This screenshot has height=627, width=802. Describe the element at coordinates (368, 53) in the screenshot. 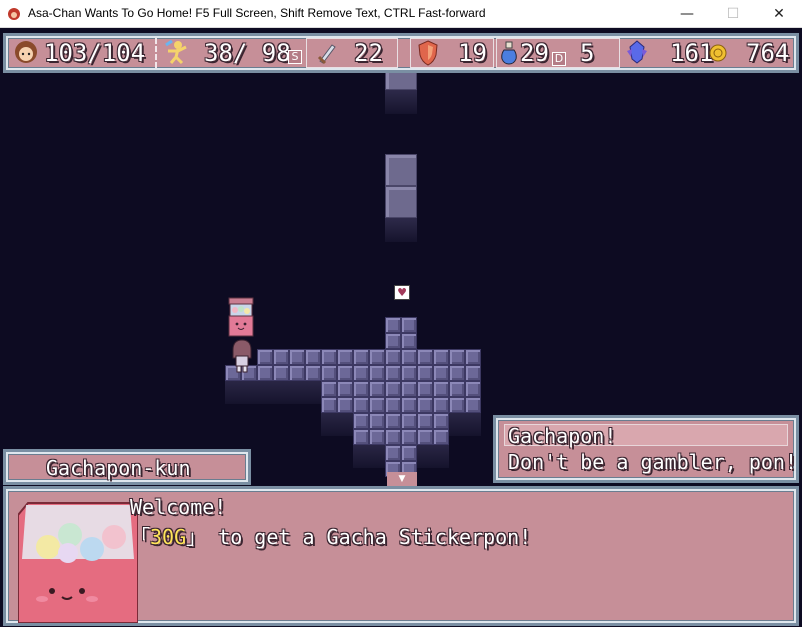

I see `attack-value: 22` at that location.